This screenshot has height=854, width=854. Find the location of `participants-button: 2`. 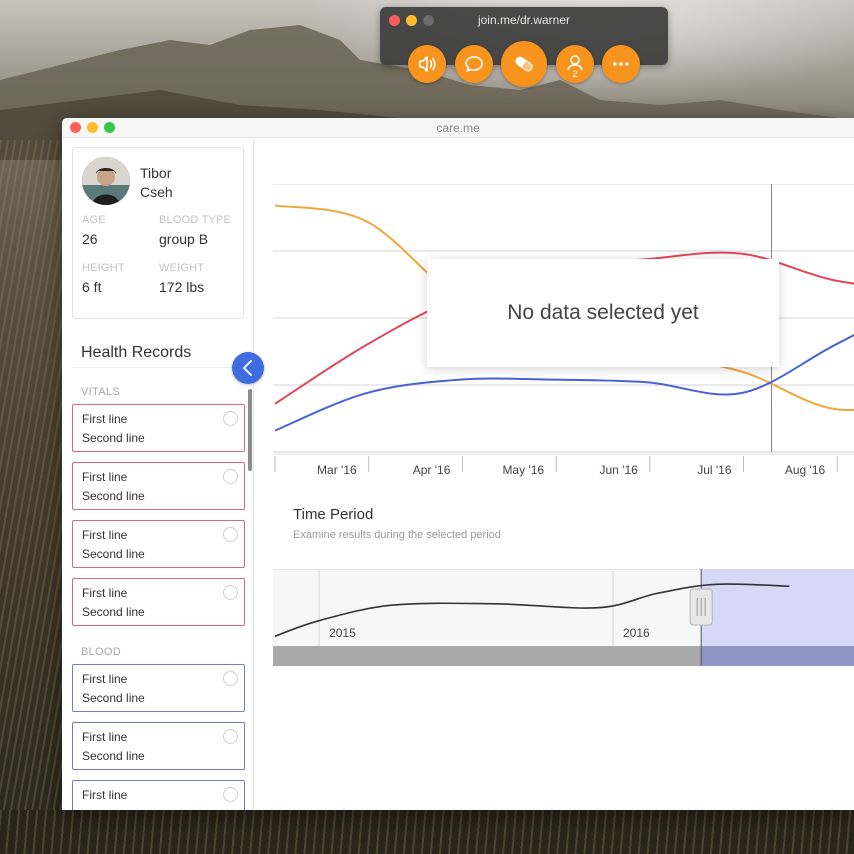

participants-button: 2 is located at coordinates (575, 64).